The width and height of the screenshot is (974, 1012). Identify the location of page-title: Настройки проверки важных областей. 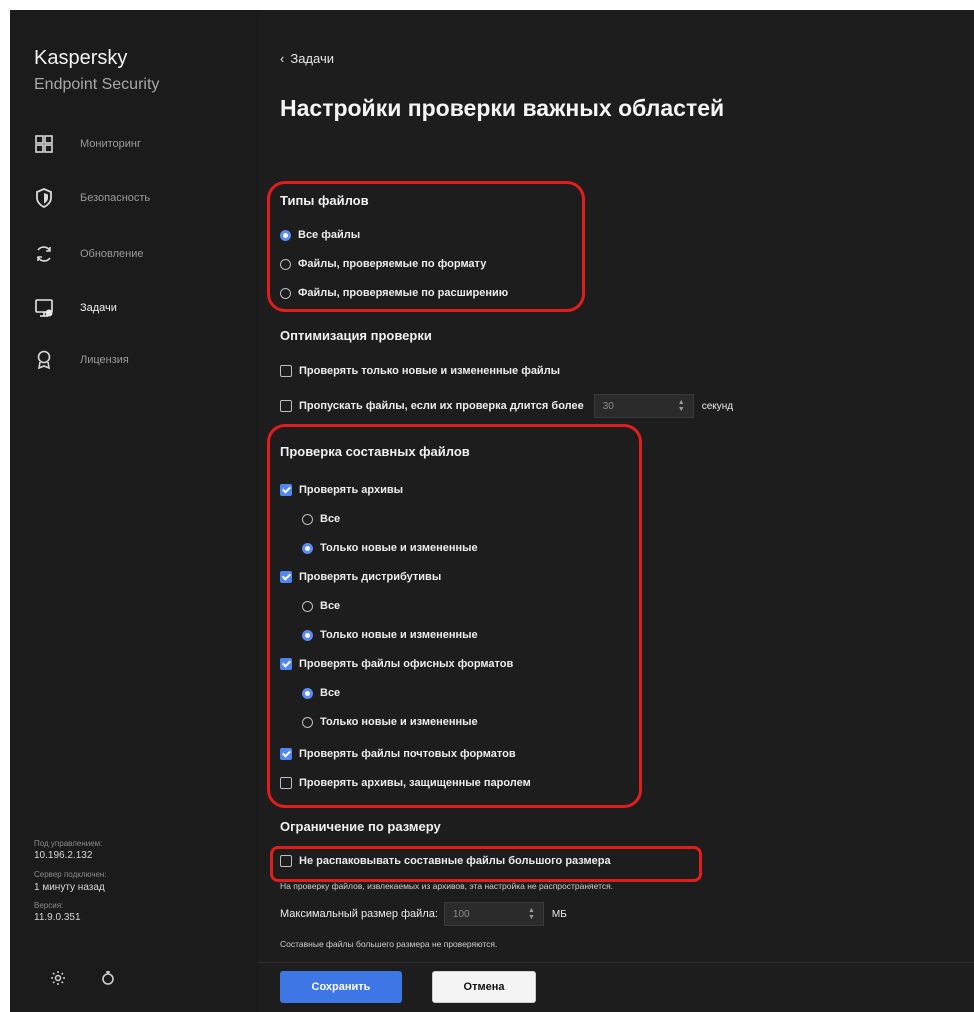
(502, 108).